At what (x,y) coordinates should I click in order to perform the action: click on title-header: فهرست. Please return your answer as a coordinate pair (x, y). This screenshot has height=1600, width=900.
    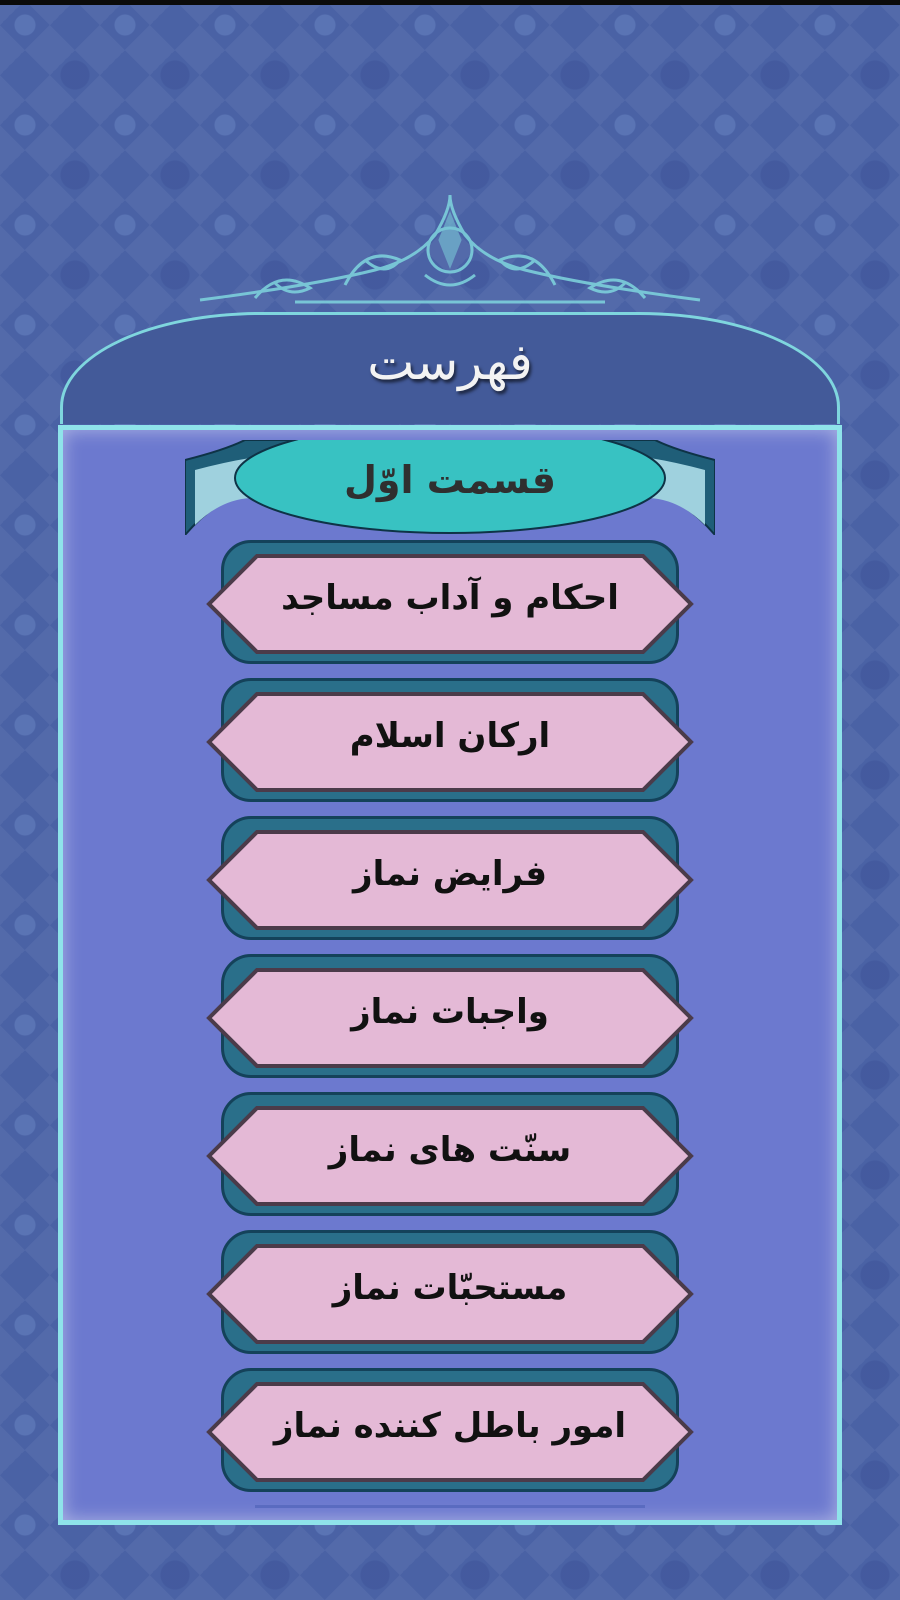
    Looking at the image, I should click on (450, 368).